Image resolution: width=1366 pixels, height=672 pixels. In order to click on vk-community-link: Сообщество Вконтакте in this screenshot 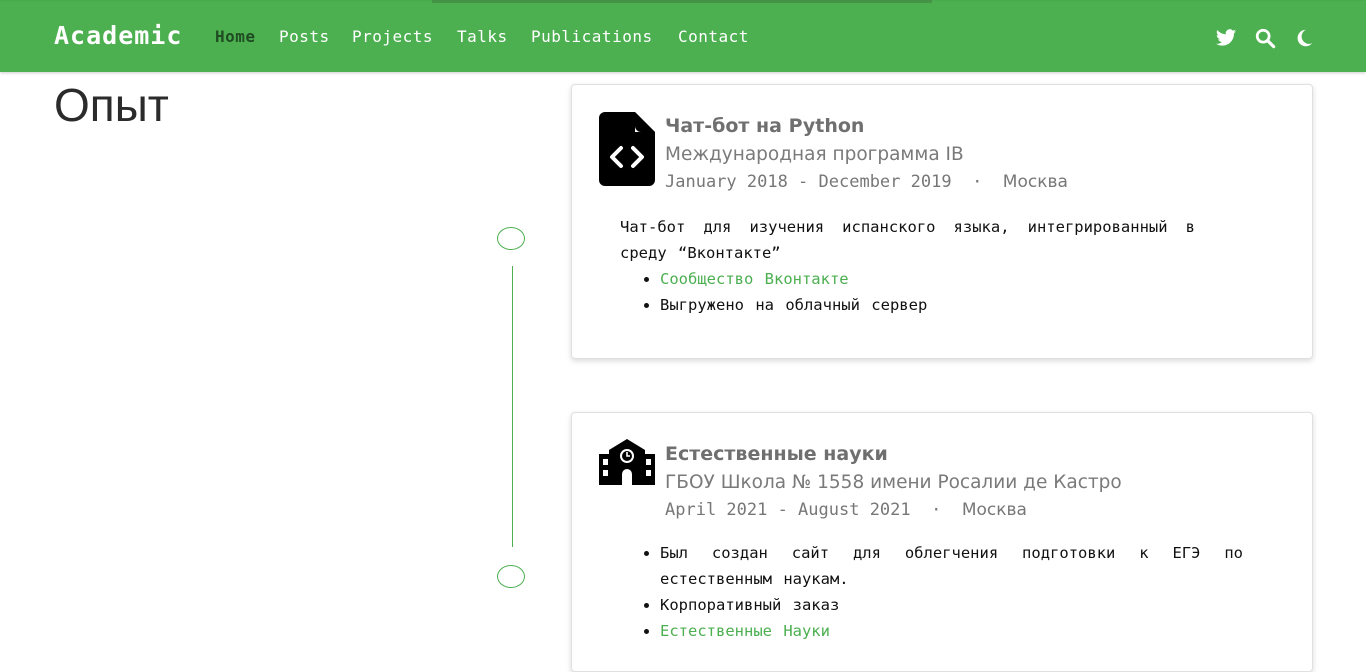, I will do `click(754, 279)`.